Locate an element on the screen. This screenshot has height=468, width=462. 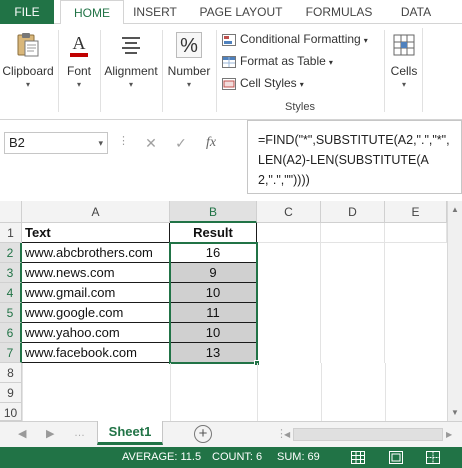
row-header: 9 is located at coordinates (11, 393).